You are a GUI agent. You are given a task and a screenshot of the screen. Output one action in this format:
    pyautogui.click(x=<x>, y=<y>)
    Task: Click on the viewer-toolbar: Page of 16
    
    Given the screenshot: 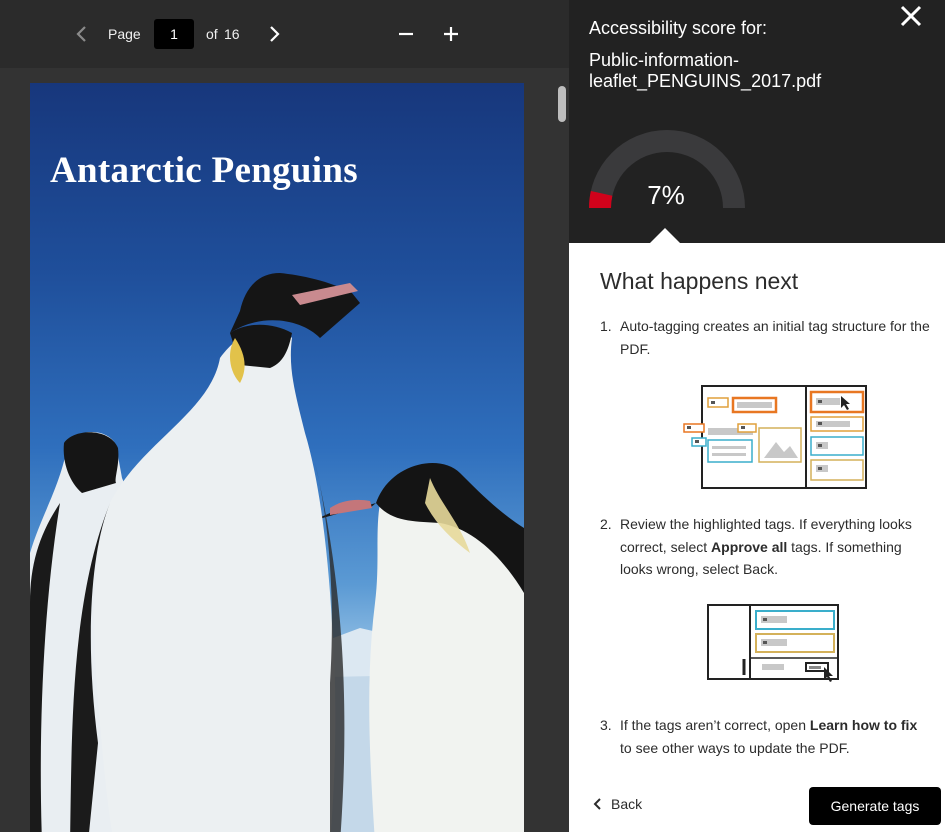 What is the action you would take?
    pyautogui.click(x=284, y=34)
    